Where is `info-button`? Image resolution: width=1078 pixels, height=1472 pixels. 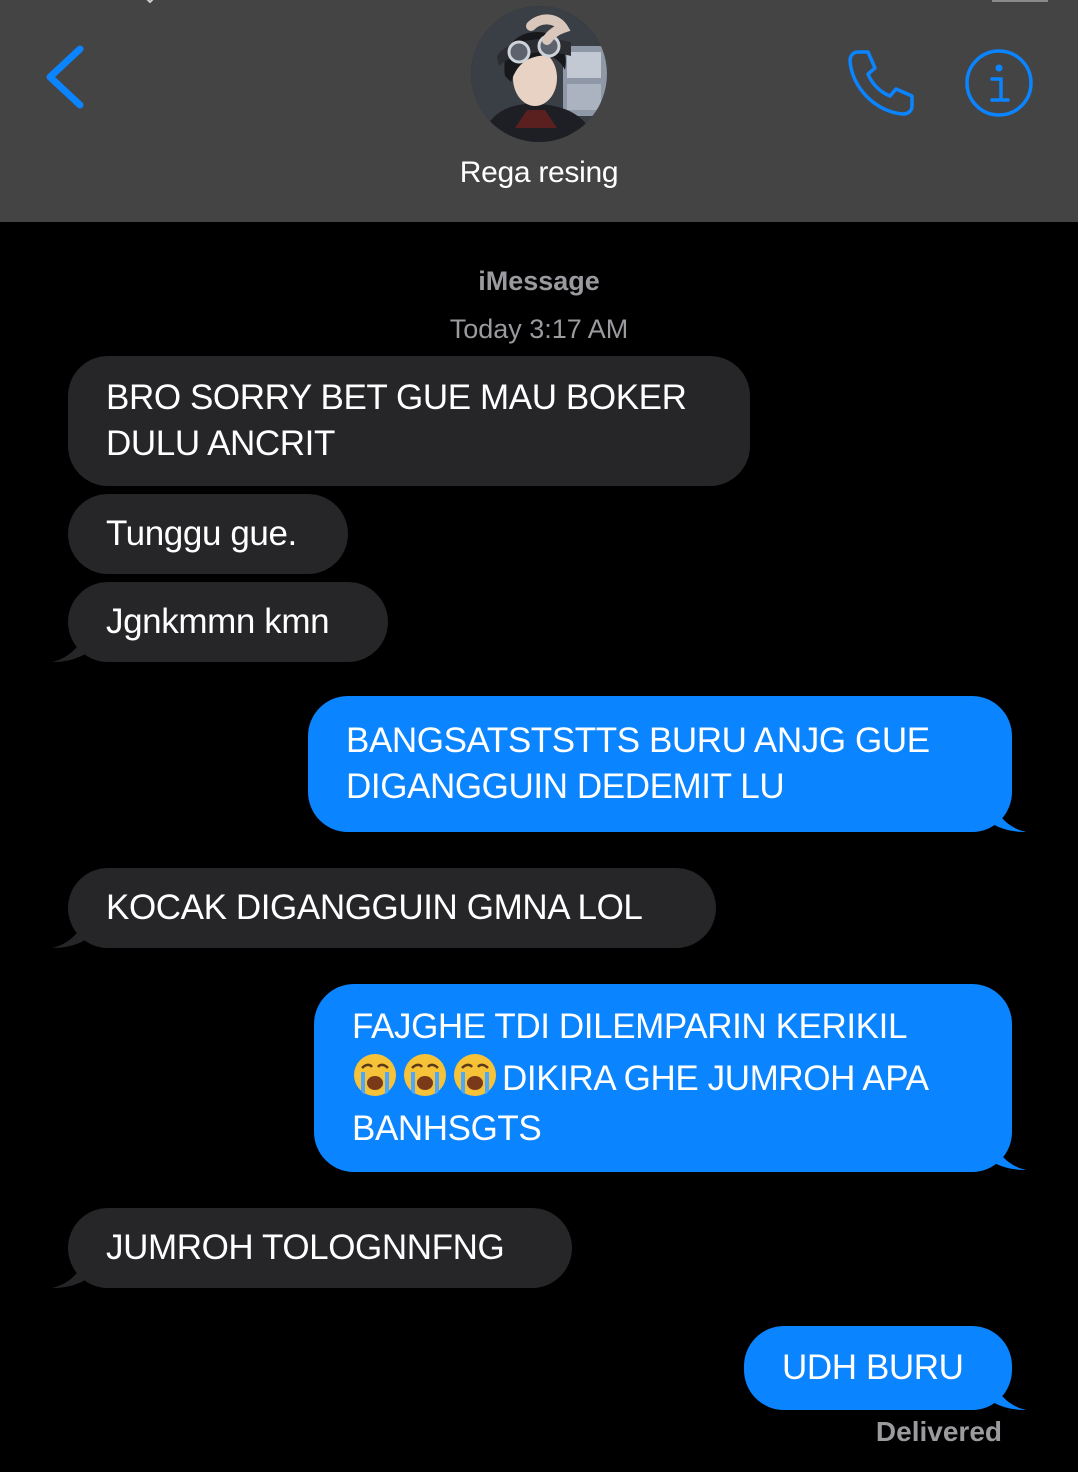 info-button is located at coordinates (999, 83).